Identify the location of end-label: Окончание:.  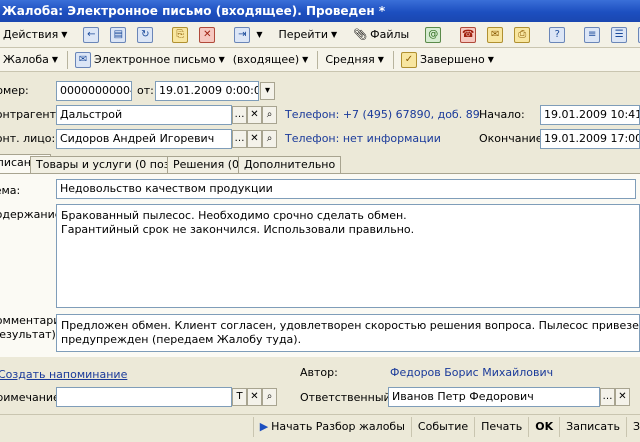
(513, 138).